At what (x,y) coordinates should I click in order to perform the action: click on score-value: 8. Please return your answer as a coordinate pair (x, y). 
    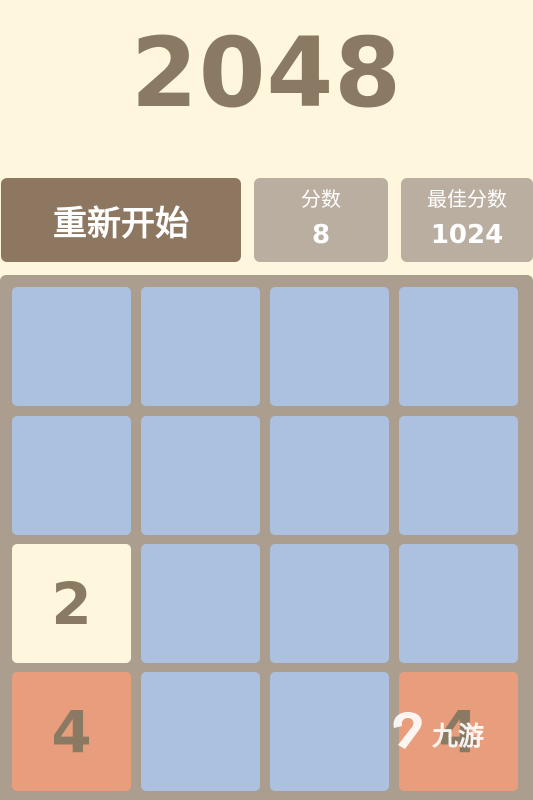
    Looking at the image, I should click on (321, 235).